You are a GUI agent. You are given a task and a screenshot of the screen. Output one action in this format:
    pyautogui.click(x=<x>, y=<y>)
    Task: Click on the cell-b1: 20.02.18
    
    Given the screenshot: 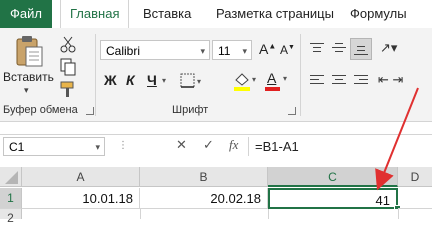 What is the action you would take?
    pyautogui.click(x=204, y=198)
    